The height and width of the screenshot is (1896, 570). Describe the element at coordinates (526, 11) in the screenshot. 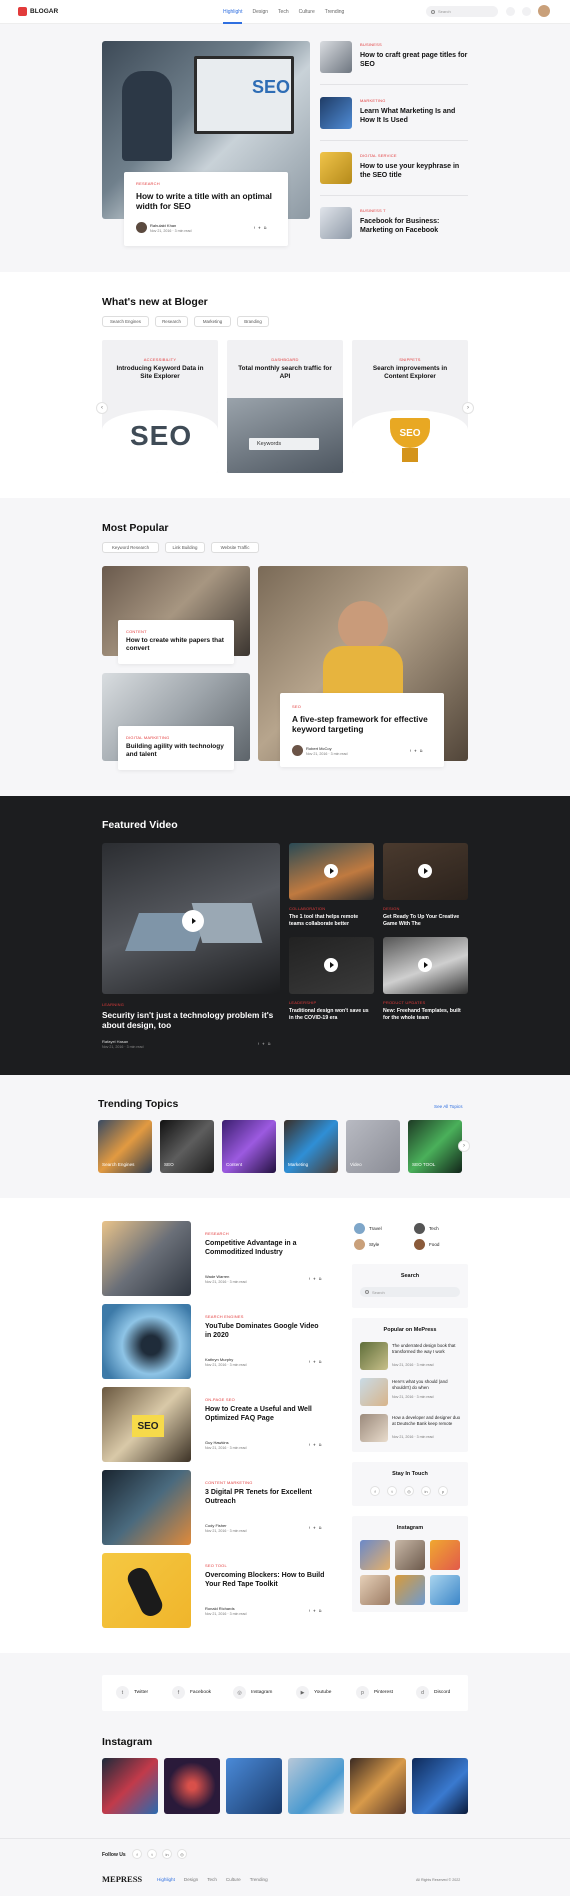

I see `settings-icon` at that location.